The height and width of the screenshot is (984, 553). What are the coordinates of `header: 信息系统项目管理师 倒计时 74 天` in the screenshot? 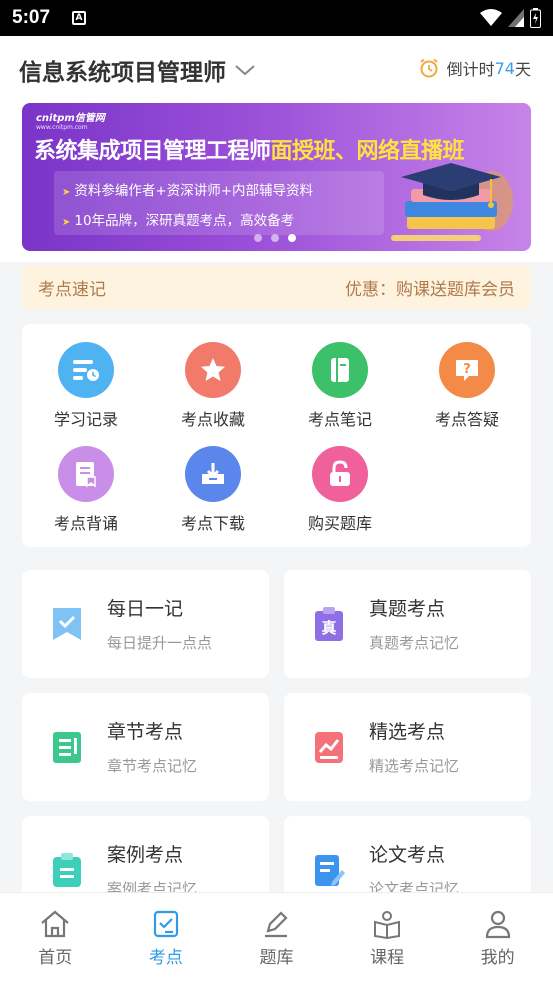 It's located at (276, 69).